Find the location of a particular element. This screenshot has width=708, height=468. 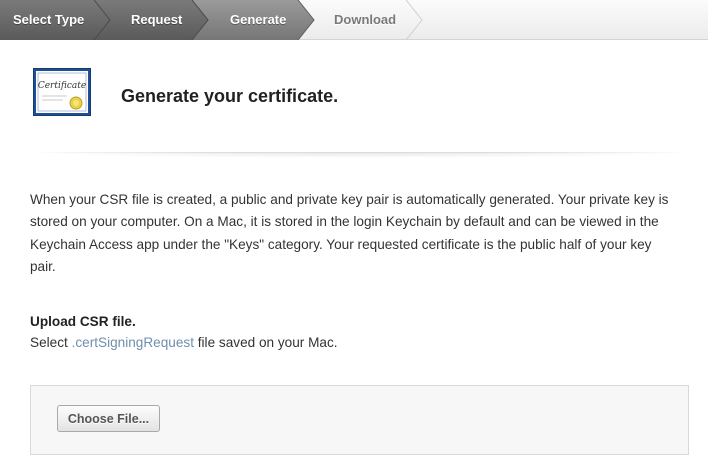

certificate-icon: Certificate is located at coordinates (62, 92).